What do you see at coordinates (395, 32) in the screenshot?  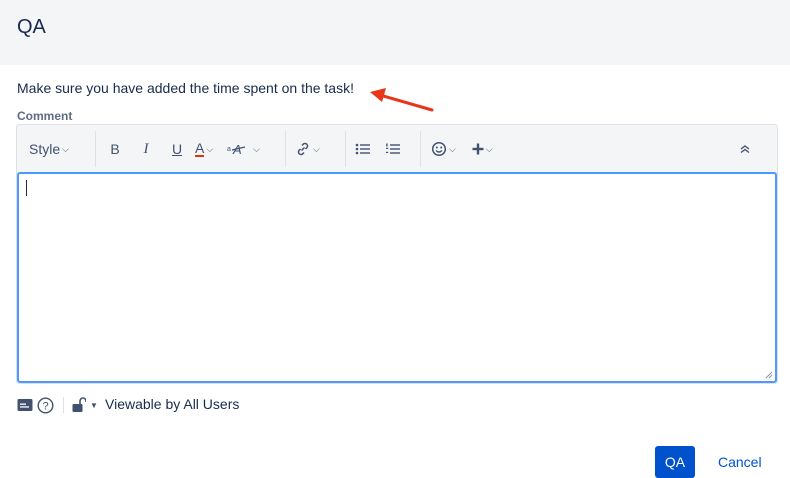 I see `dialog-header: QA` at bounding box center [395, 32].